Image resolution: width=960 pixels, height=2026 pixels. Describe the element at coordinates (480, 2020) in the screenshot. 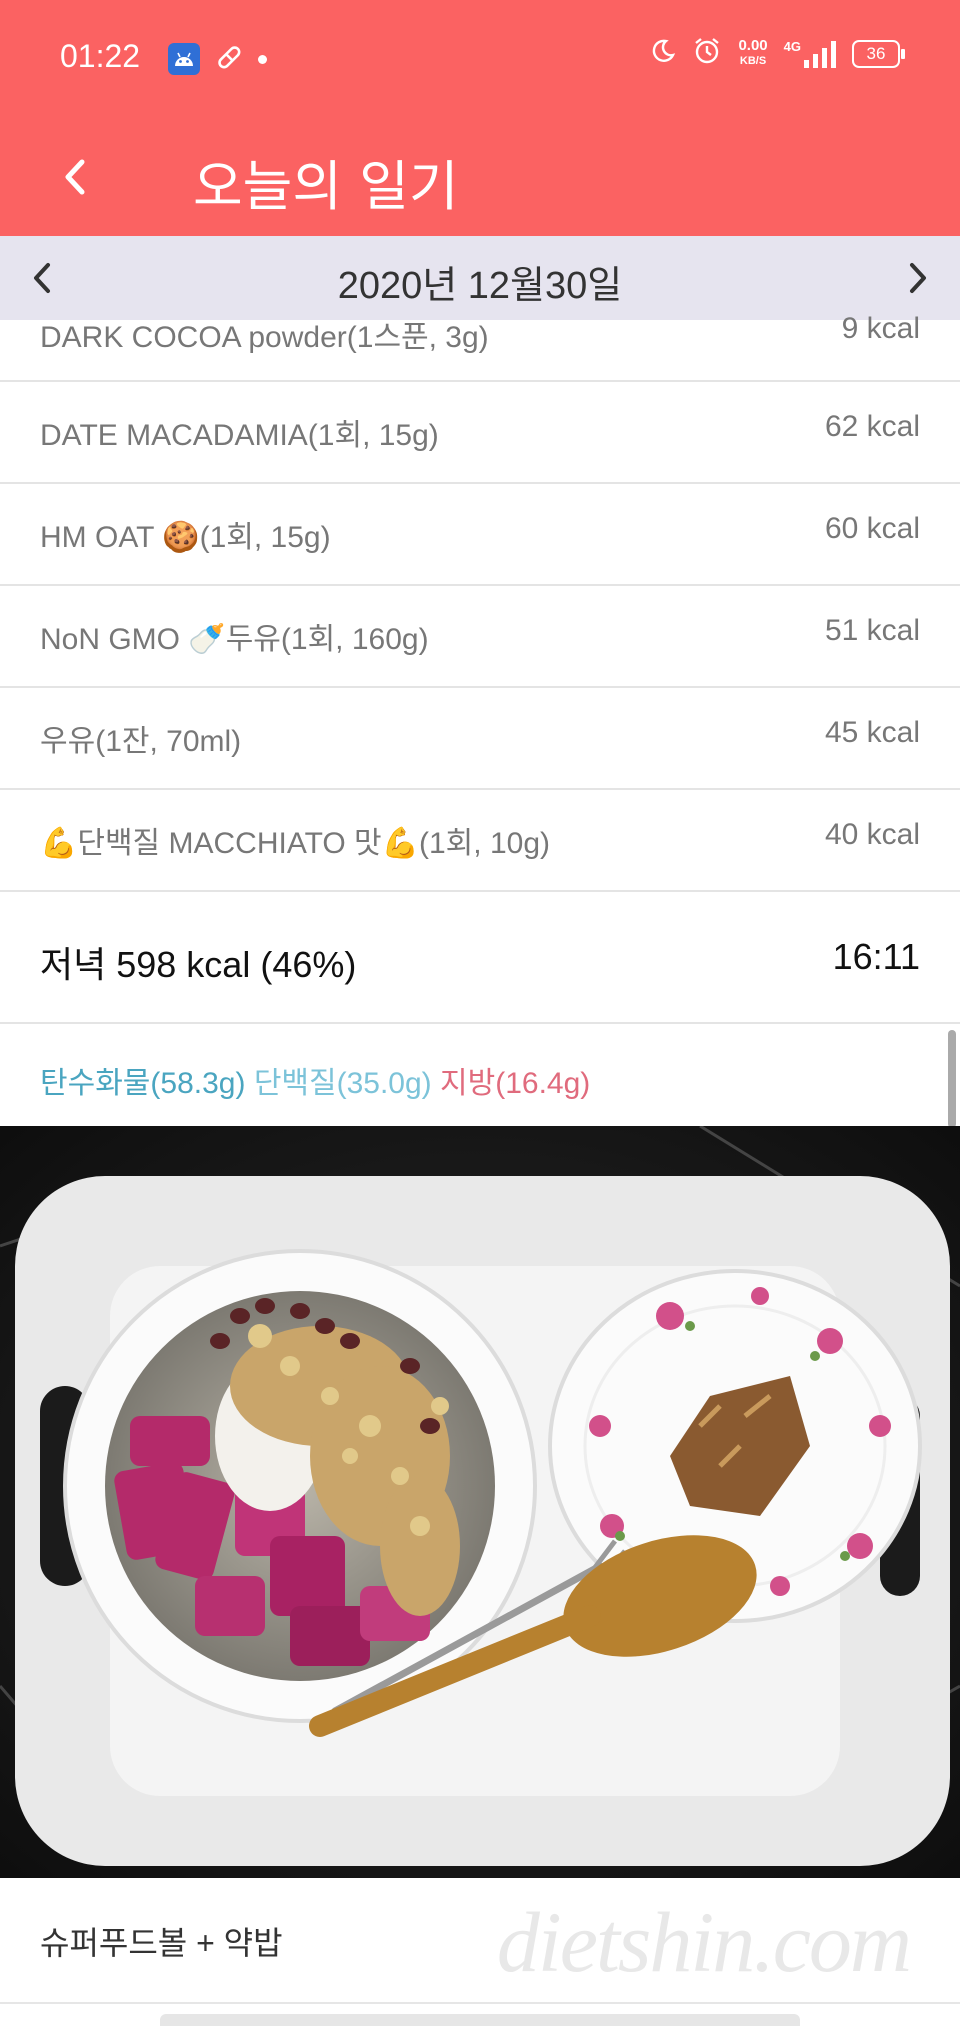

I see `bottom-tab-edge` at that location.